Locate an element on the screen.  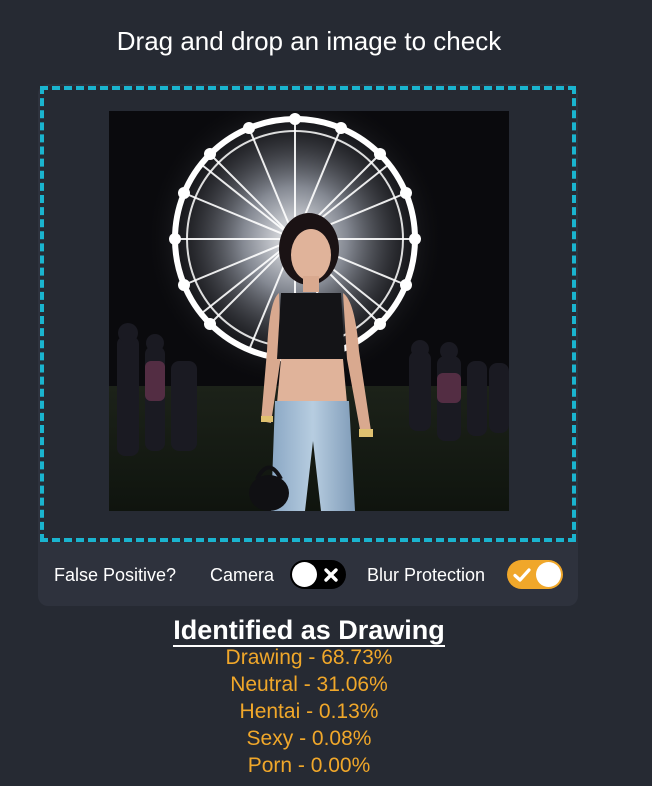
score-item-hentai: Hentai - 0.13% is located at coordinates (309, 711).